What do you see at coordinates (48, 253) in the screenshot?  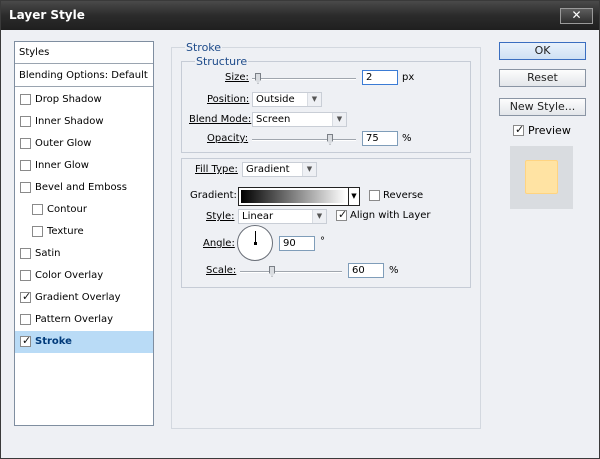 I see `style-item-label: Satin` at bounding box center [48, 253].